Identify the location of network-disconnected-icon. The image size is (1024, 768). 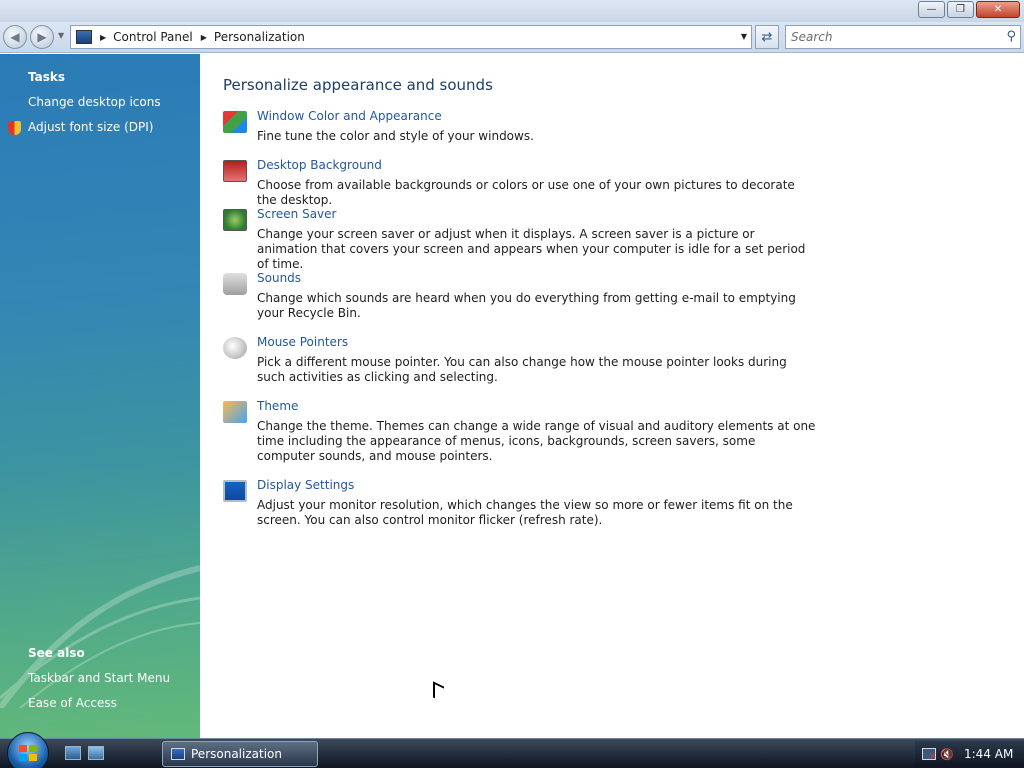
(929, 755).